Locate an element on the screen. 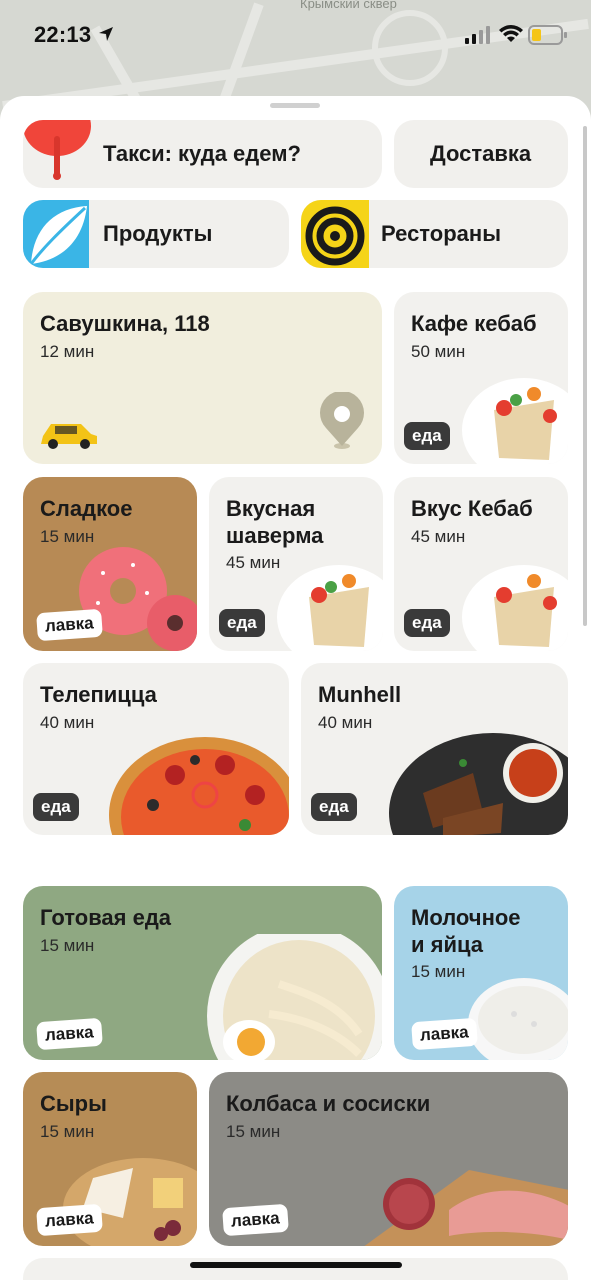 This screenshot has width=591, height=1280. card-title: Молочное и яйца is located at coordinates (466, 931).